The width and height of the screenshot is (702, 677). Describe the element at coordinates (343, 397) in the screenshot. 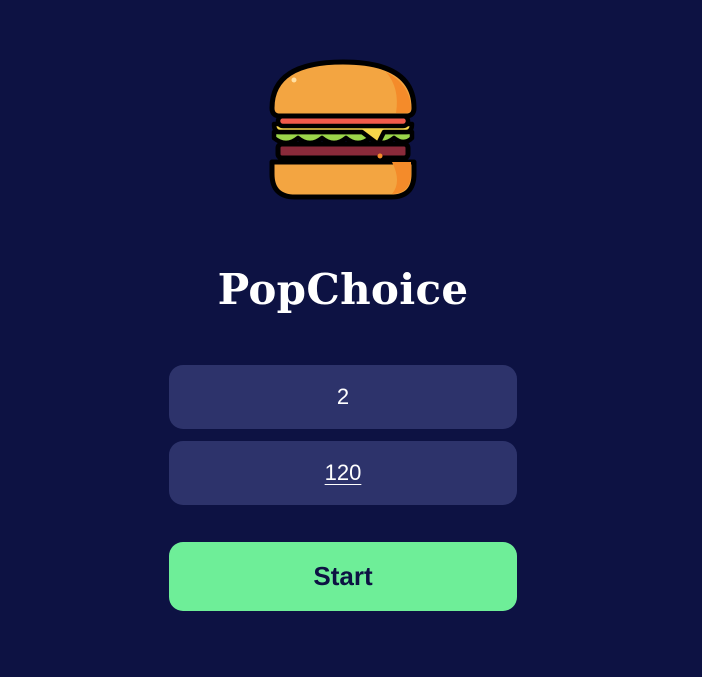

I see `first-number-input` at that location.